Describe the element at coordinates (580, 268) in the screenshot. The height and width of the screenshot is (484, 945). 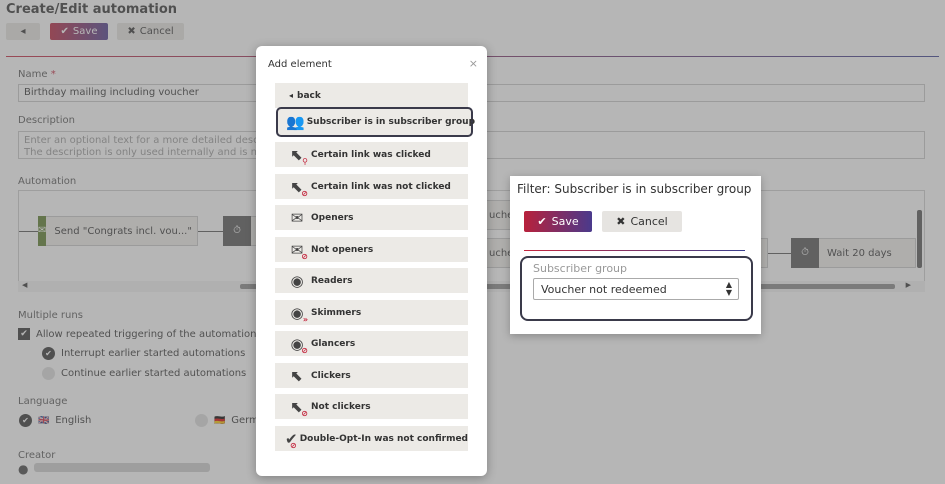
I see `subscriber-group-label: Subscriber group` at that location.